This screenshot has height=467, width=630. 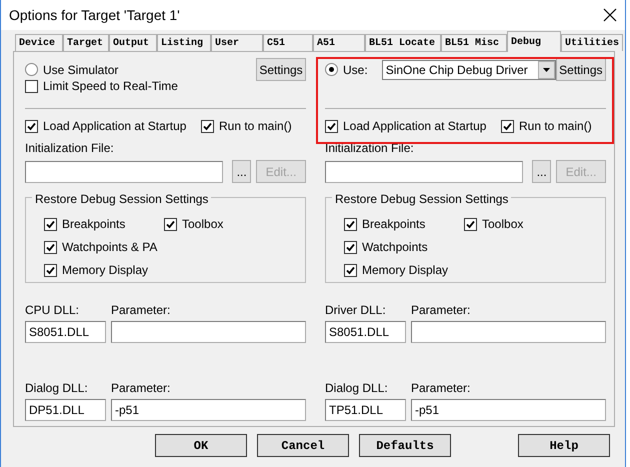 I want to click on dll-field: TP51.DLL, so click(x=365, y=410).